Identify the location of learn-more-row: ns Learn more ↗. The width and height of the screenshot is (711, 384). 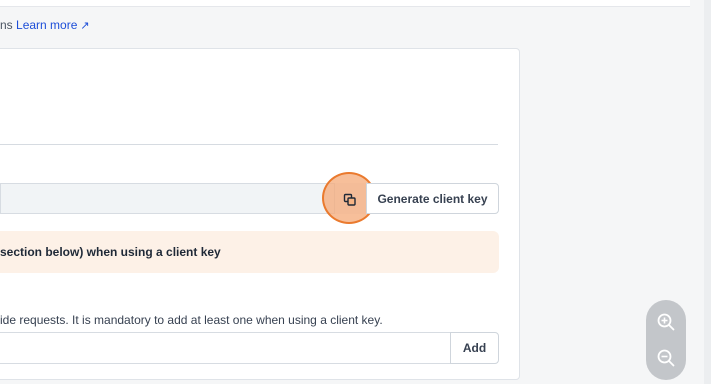
(45, 26).